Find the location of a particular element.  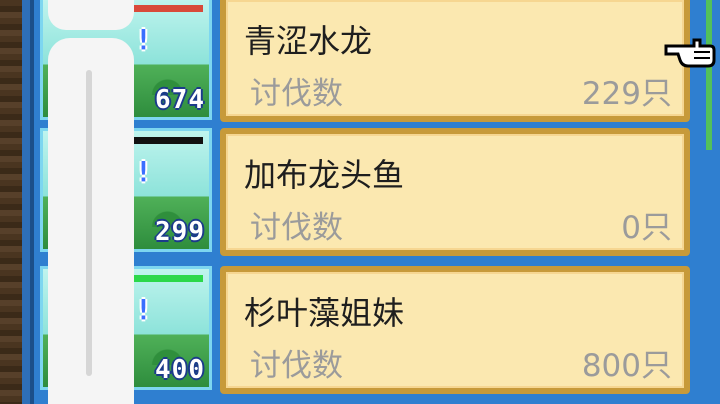

monster-name: 杉叶藻姐妹 is located at coordinates (324, 313).